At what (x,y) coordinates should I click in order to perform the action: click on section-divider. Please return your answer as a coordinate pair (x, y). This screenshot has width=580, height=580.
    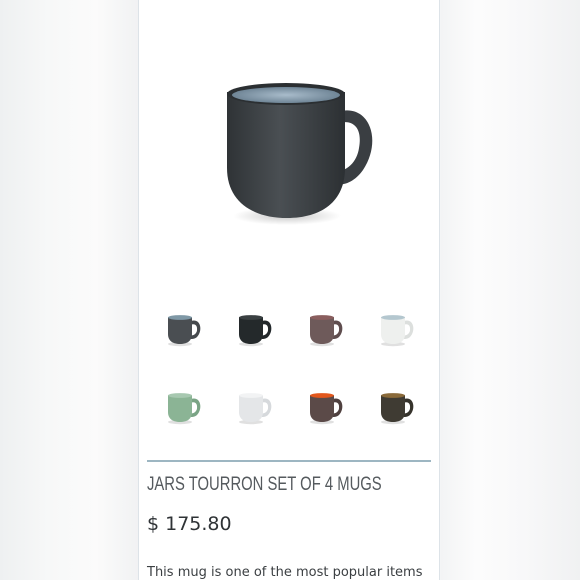
    Looking at the image, I should click on (289, 461).